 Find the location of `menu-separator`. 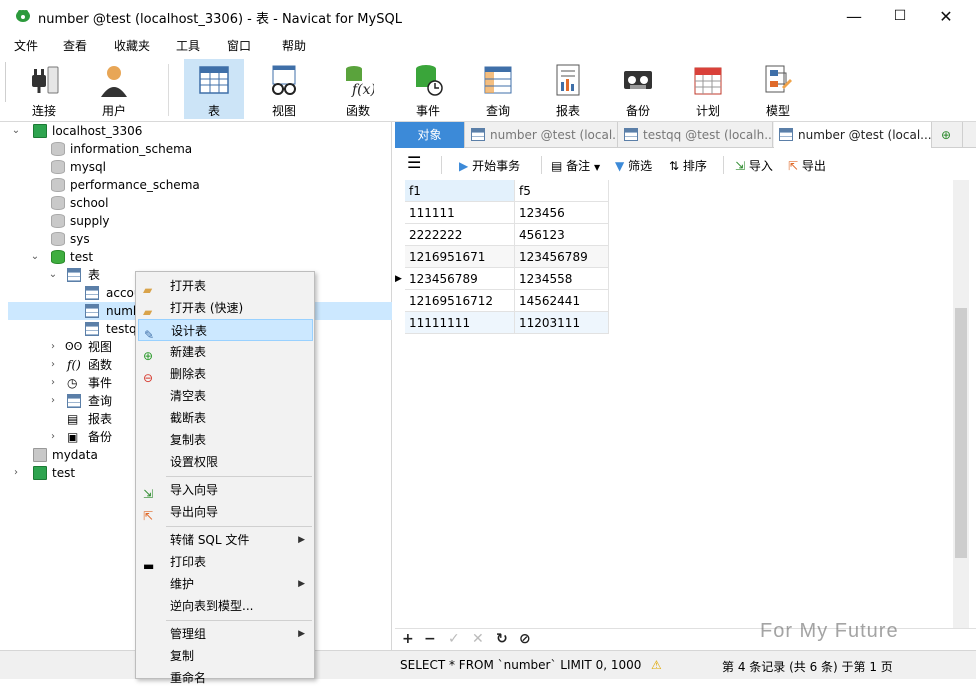

menu-separator is located at coordinates (239, 526).